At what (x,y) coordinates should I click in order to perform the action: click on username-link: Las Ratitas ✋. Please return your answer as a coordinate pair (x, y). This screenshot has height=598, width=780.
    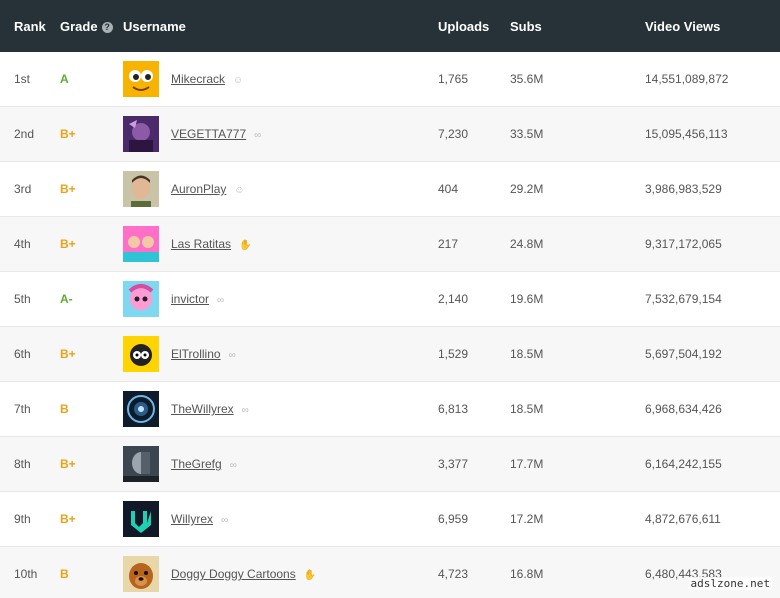
    Looking at the image, I should click on (211, 244).